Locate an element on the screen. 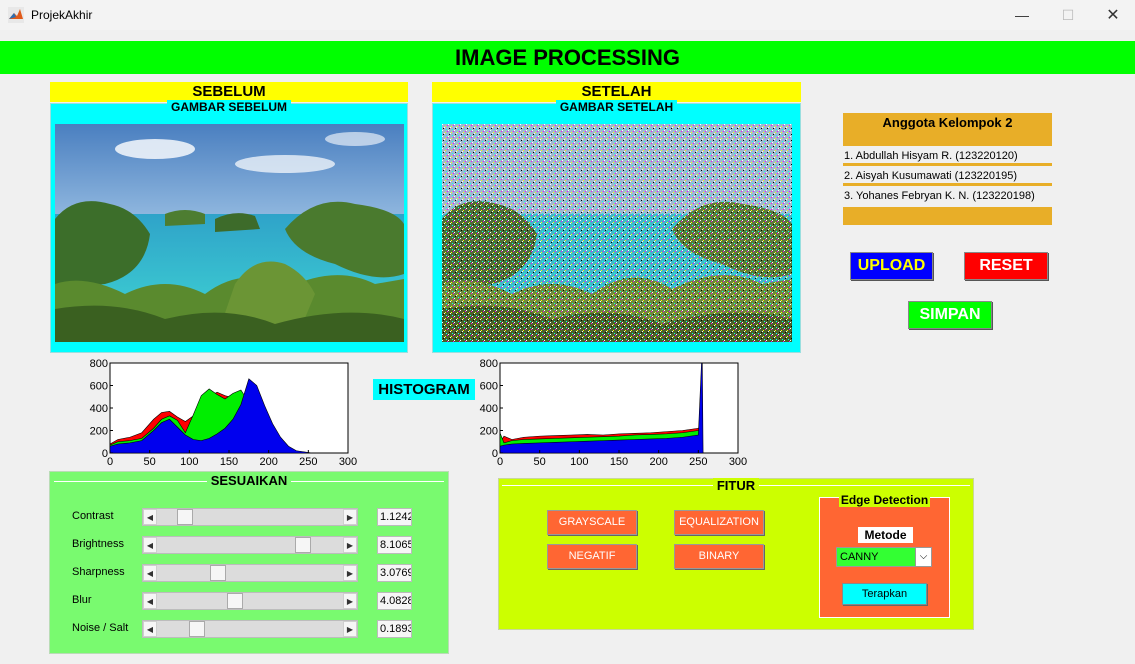 The width and height of the screenshot is (1135, 664). slider-label: Blur is located at coordinates (82, 600).